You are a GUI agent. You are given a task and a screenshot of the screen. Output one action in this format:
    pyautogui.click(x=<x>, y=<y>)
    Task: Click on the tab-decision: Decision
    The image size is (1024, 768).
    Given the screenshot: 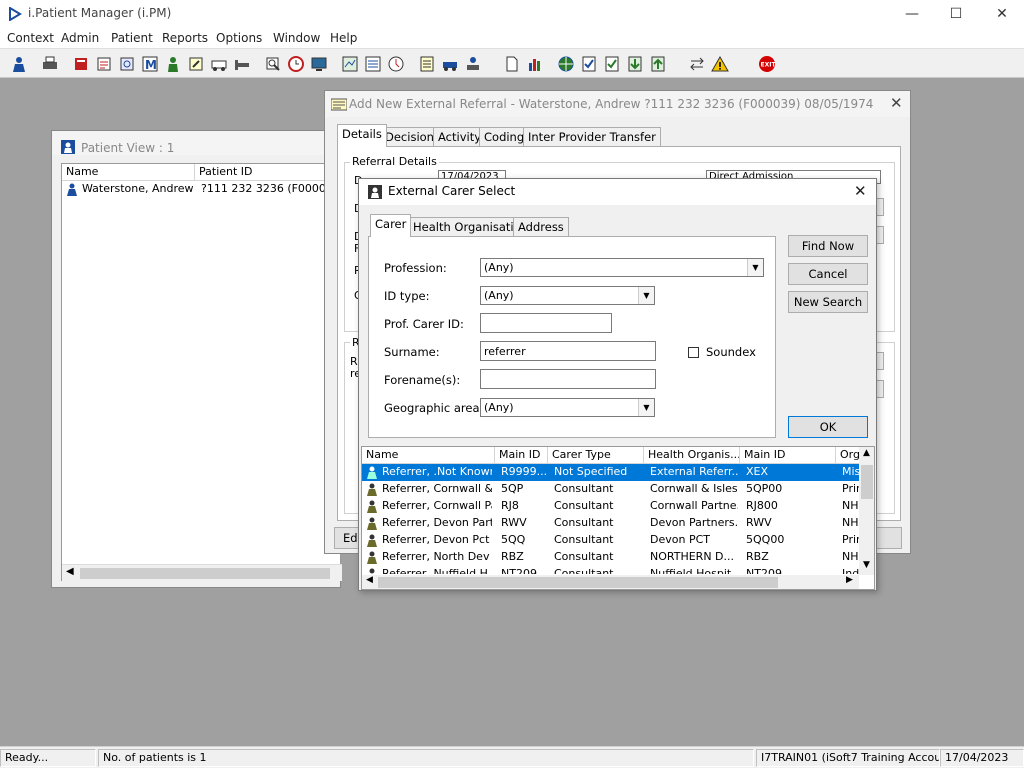 What is the action you would take?
    pyautogui.click(x=409, y=137)
    